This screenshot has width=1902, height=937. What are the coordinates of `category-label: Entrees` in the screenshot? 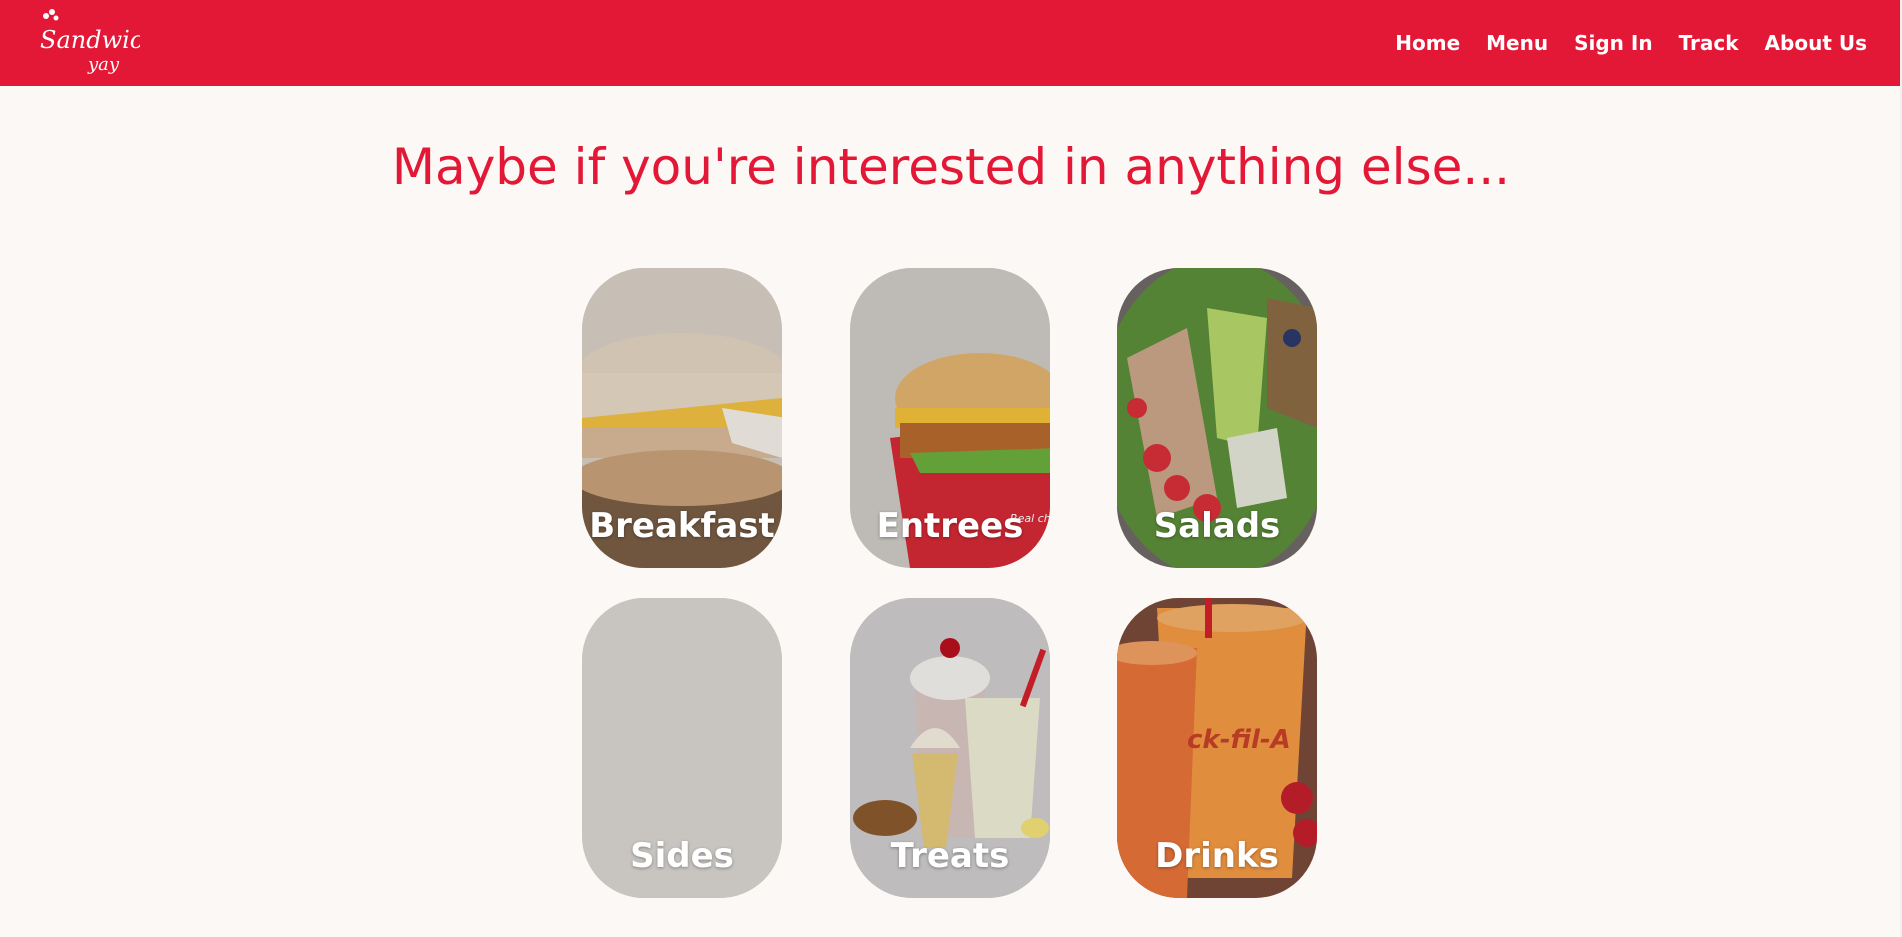 It's located at (950, 526).